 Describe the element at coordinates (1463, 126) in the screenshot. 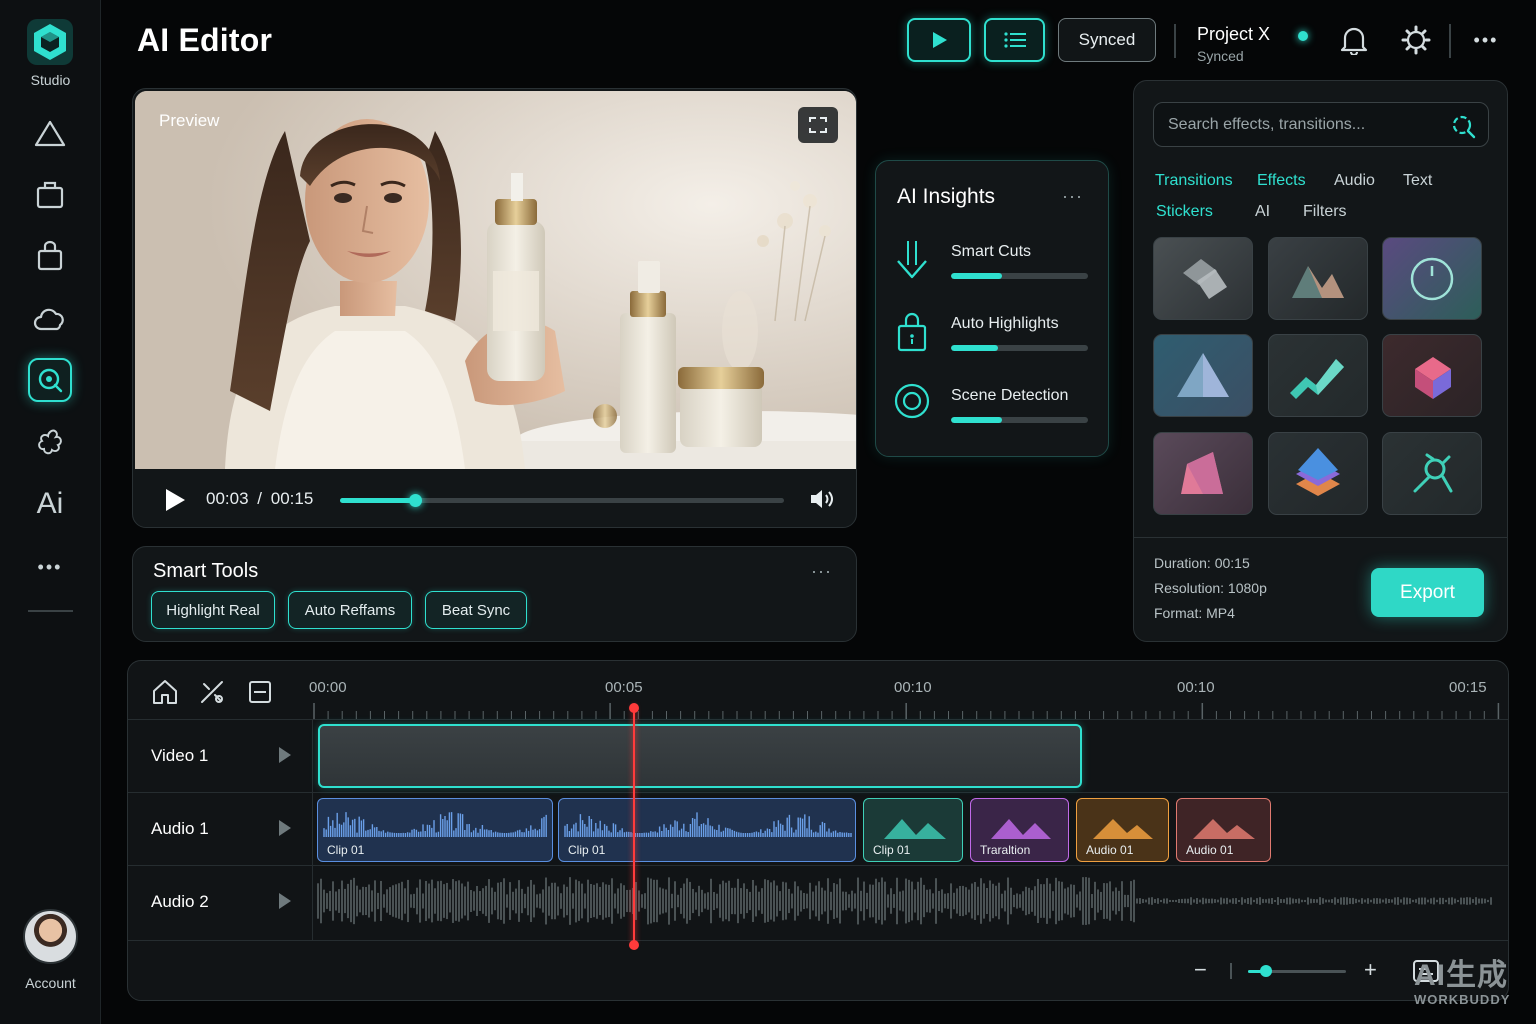

I see `ai-search-icon` at that location.